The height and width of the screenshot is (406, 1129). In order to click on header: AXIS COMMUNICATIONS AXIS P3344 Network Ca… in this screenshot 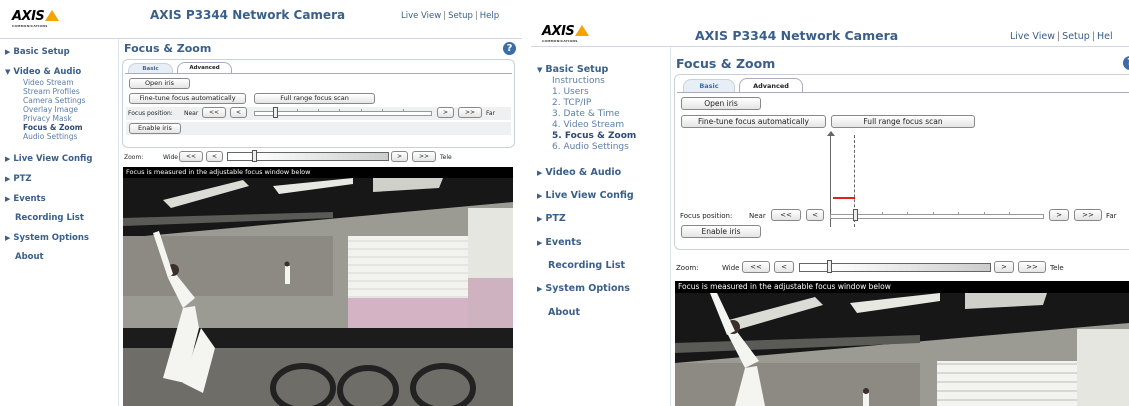, I will do `click(261, 19)`.